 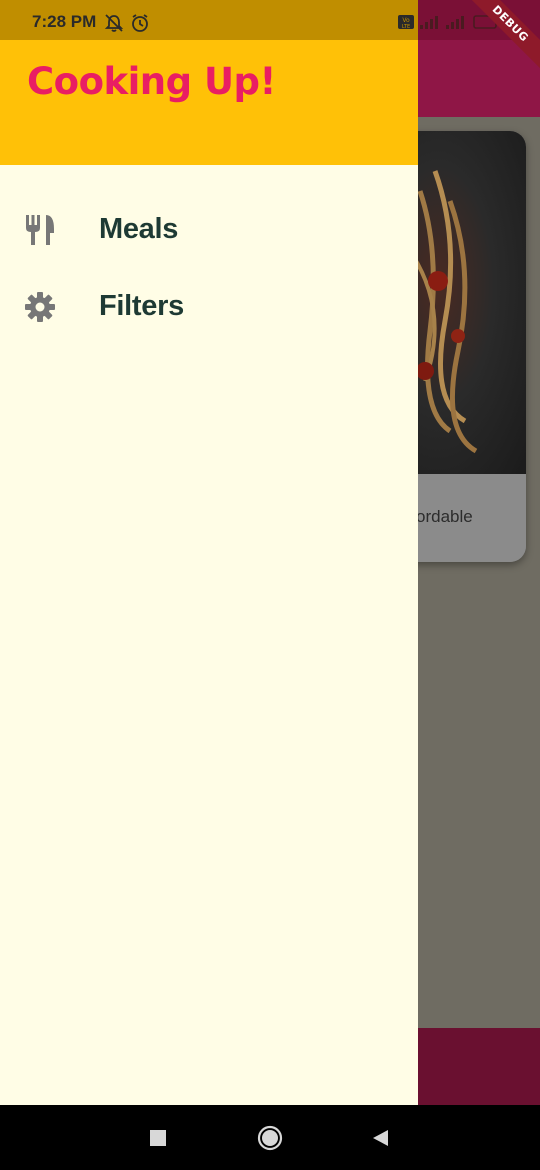 What do you see at coordinates (151, 81) in the screenshot?
I see `drawer-title: Cooking Up!` at bounding box center [151, 81].